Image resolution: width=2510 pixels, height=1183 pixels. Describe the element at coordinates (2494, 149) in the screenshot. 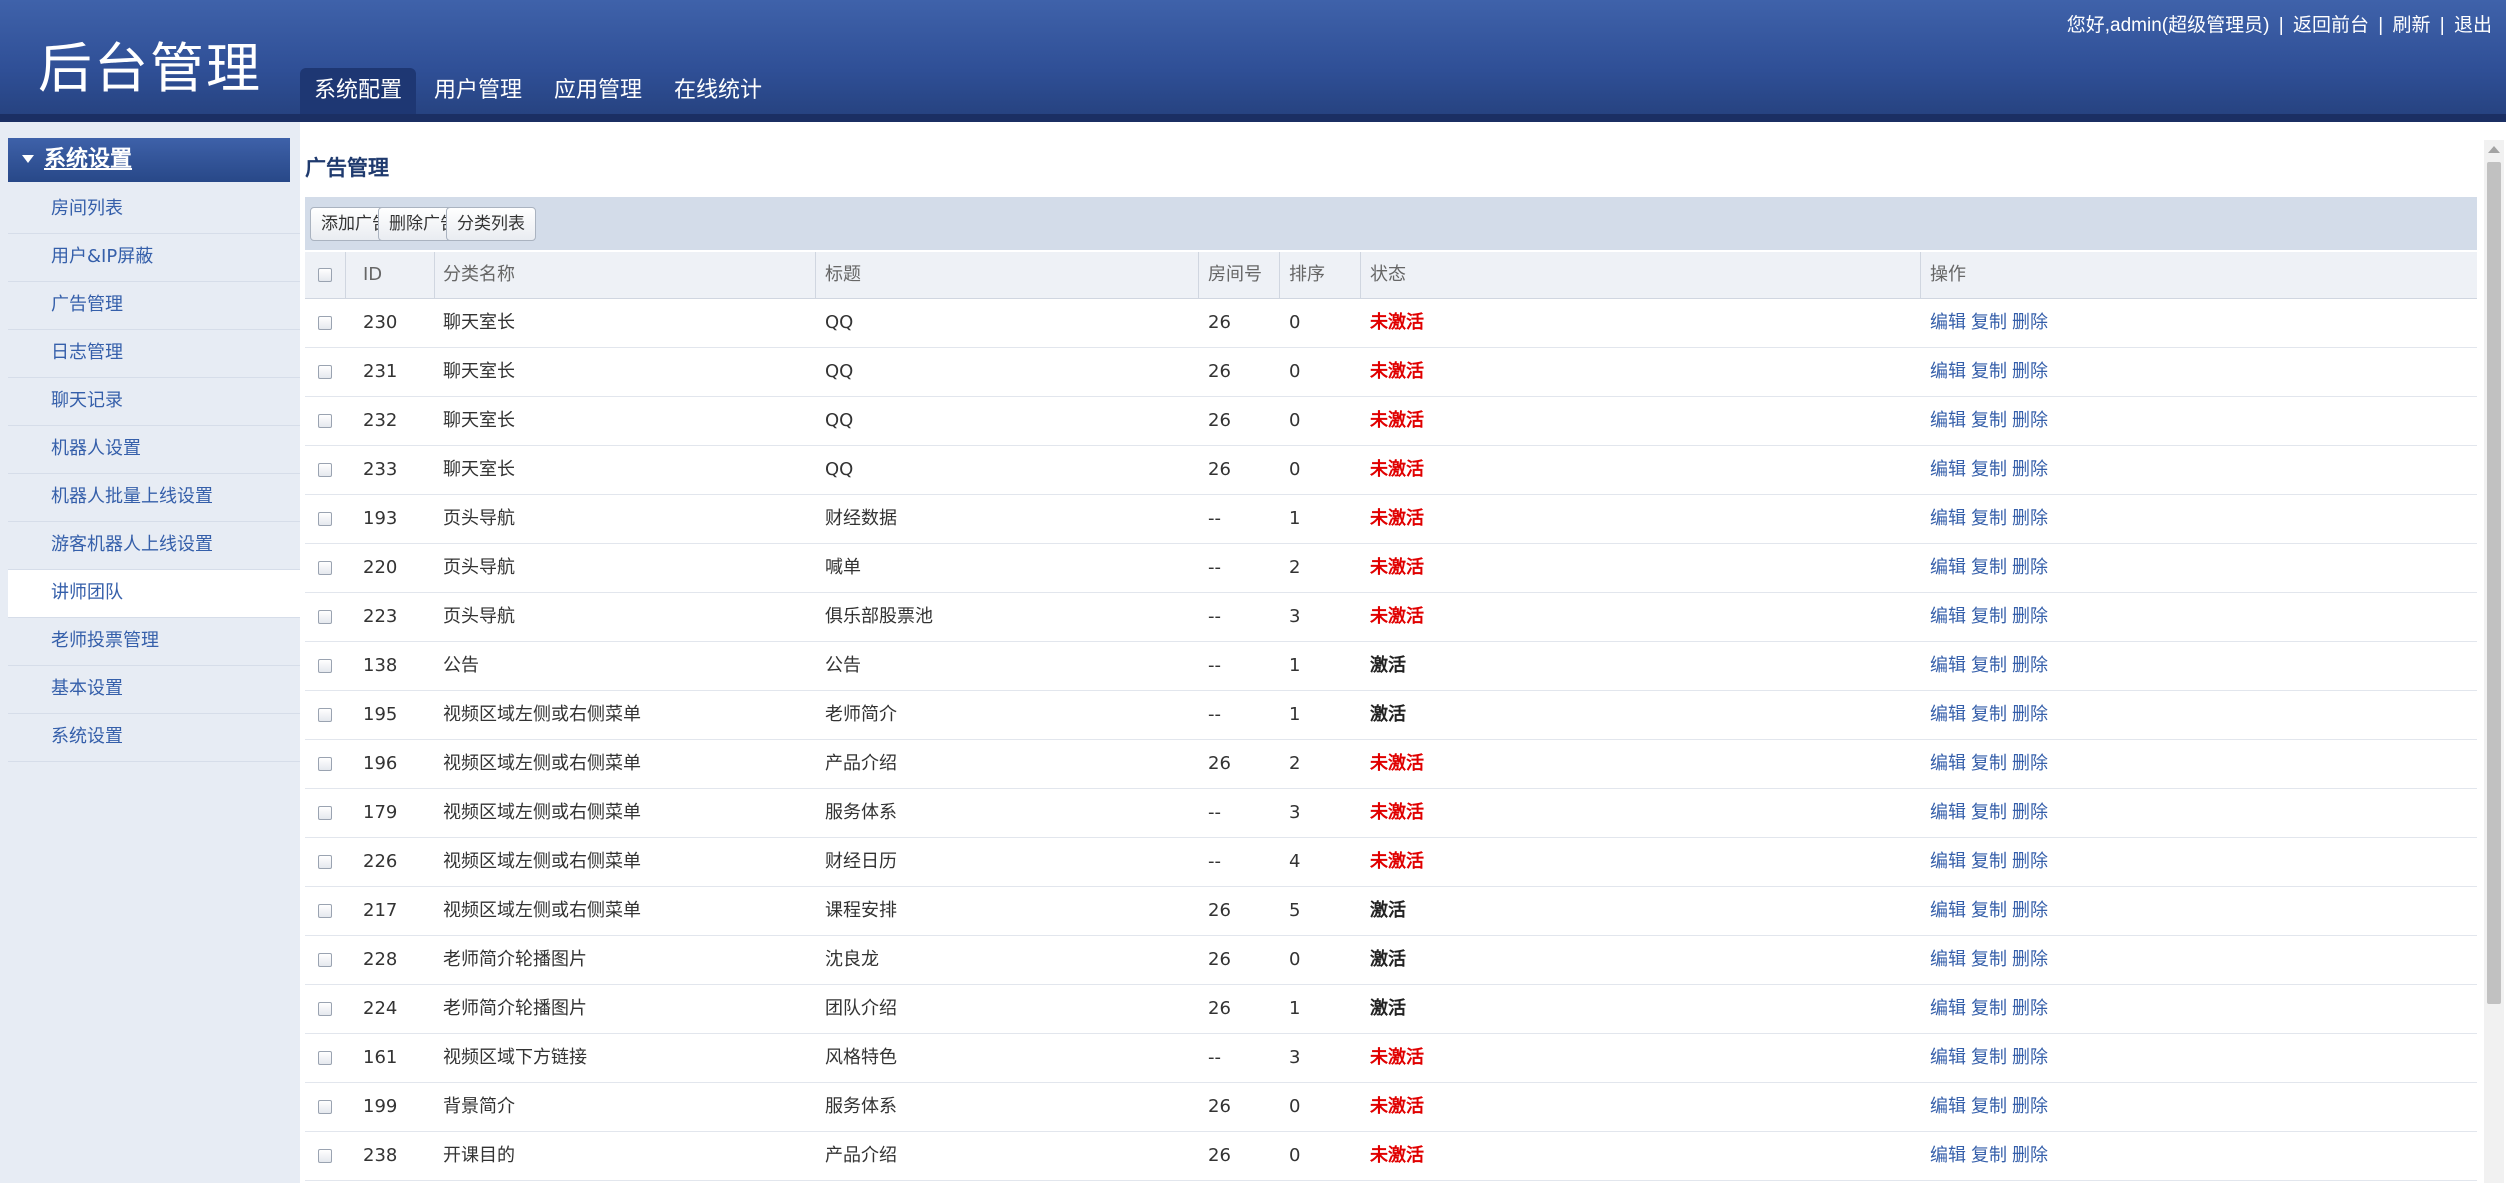

I see `scroll-up-arrow-icon` at that location.